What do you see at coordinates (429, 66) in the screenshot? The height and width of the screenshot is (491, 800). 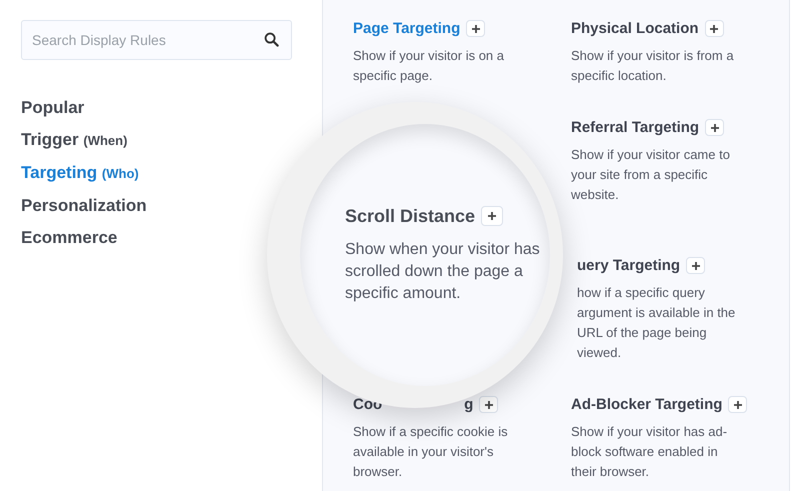 I see `rule-description: Show if your visitor is on a specific page.` at bounding box center [429, 66].